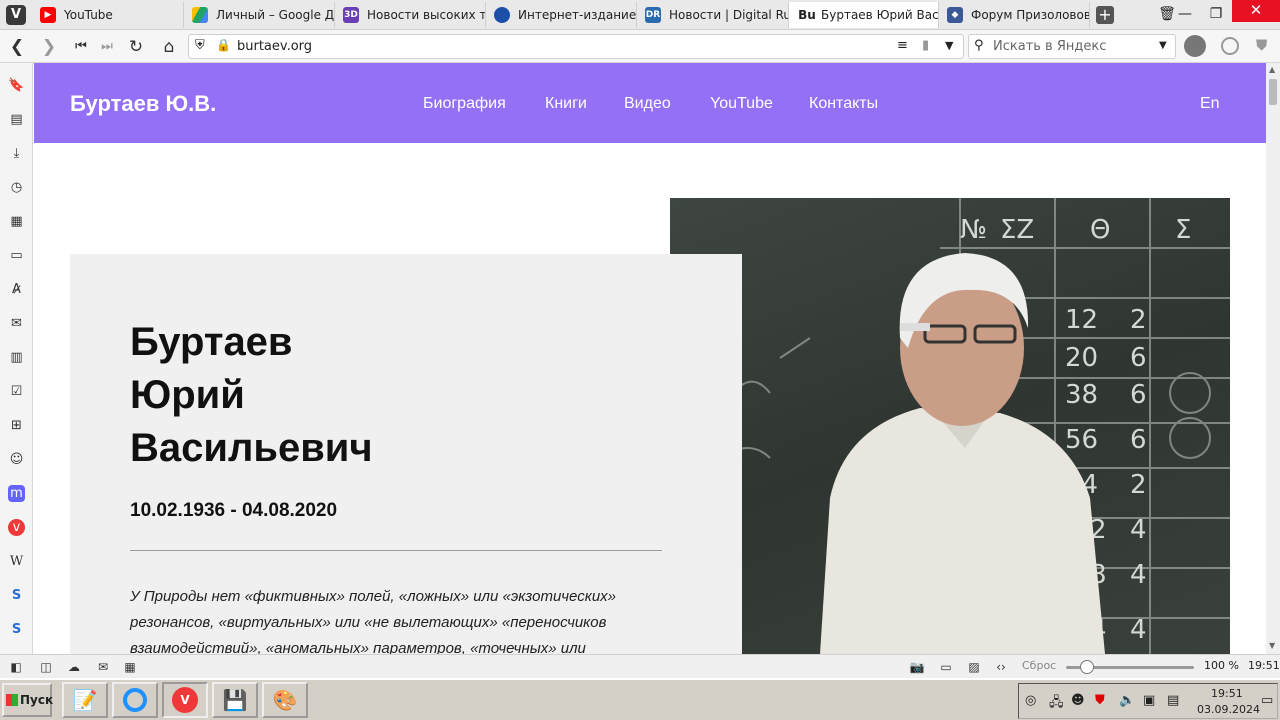 The image size is (1280, 720). I want to click on tab-burtaev: Bu Буртаев Юрий Васил, so click(864, 15).